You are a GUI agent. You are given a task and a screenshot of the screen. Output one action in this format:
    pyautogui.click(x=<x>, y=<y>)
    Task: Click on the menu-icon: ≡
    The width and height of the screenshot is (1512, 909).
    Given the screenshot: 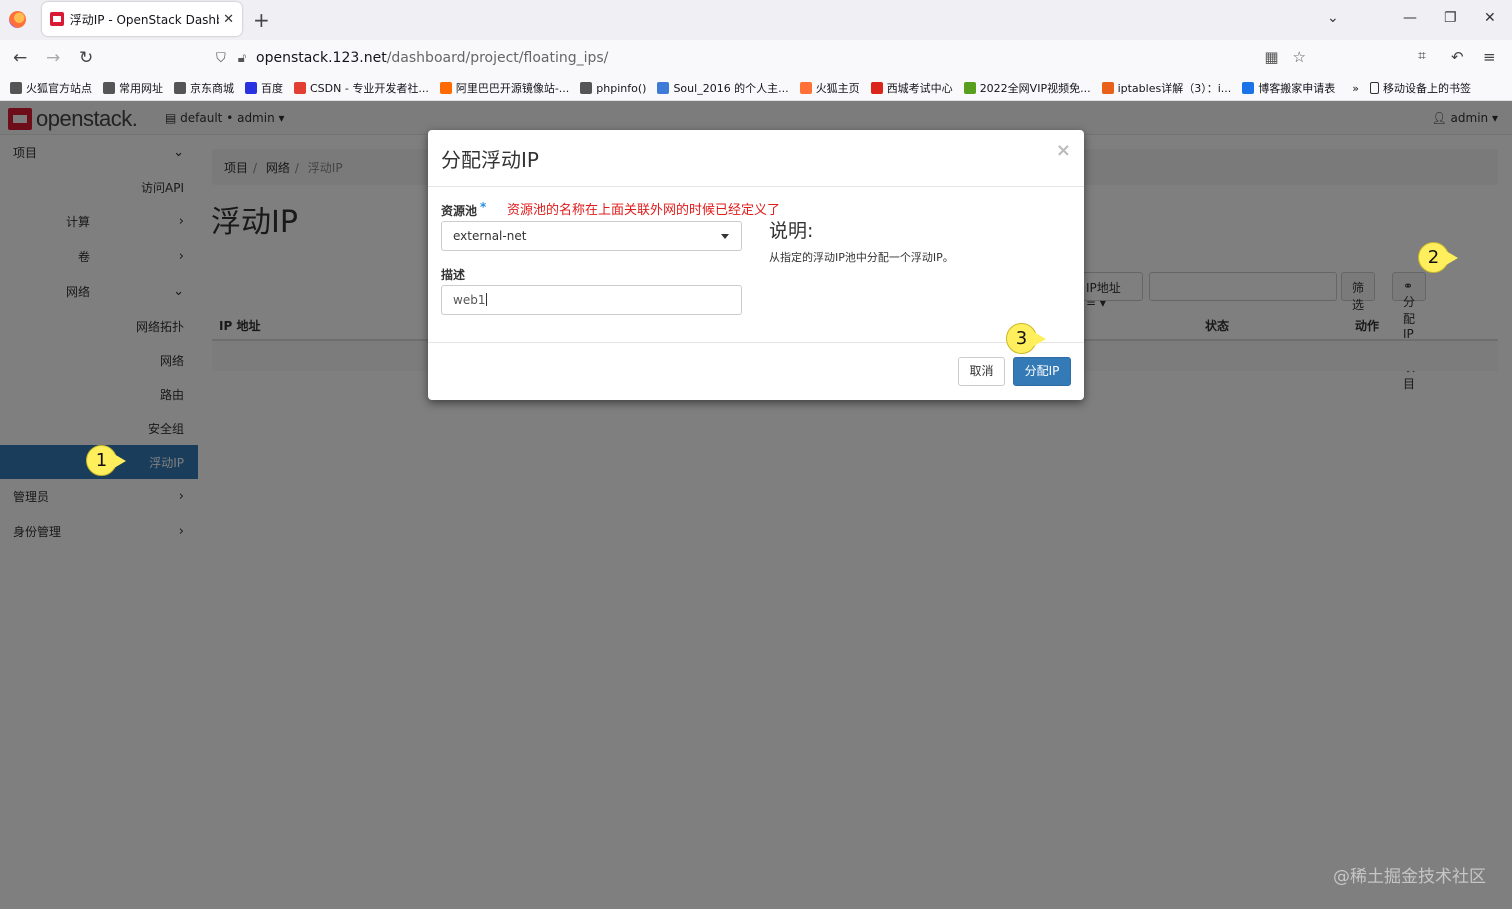 What is the action you would take?
    pyautogui.click(x=1489, y=57)
    